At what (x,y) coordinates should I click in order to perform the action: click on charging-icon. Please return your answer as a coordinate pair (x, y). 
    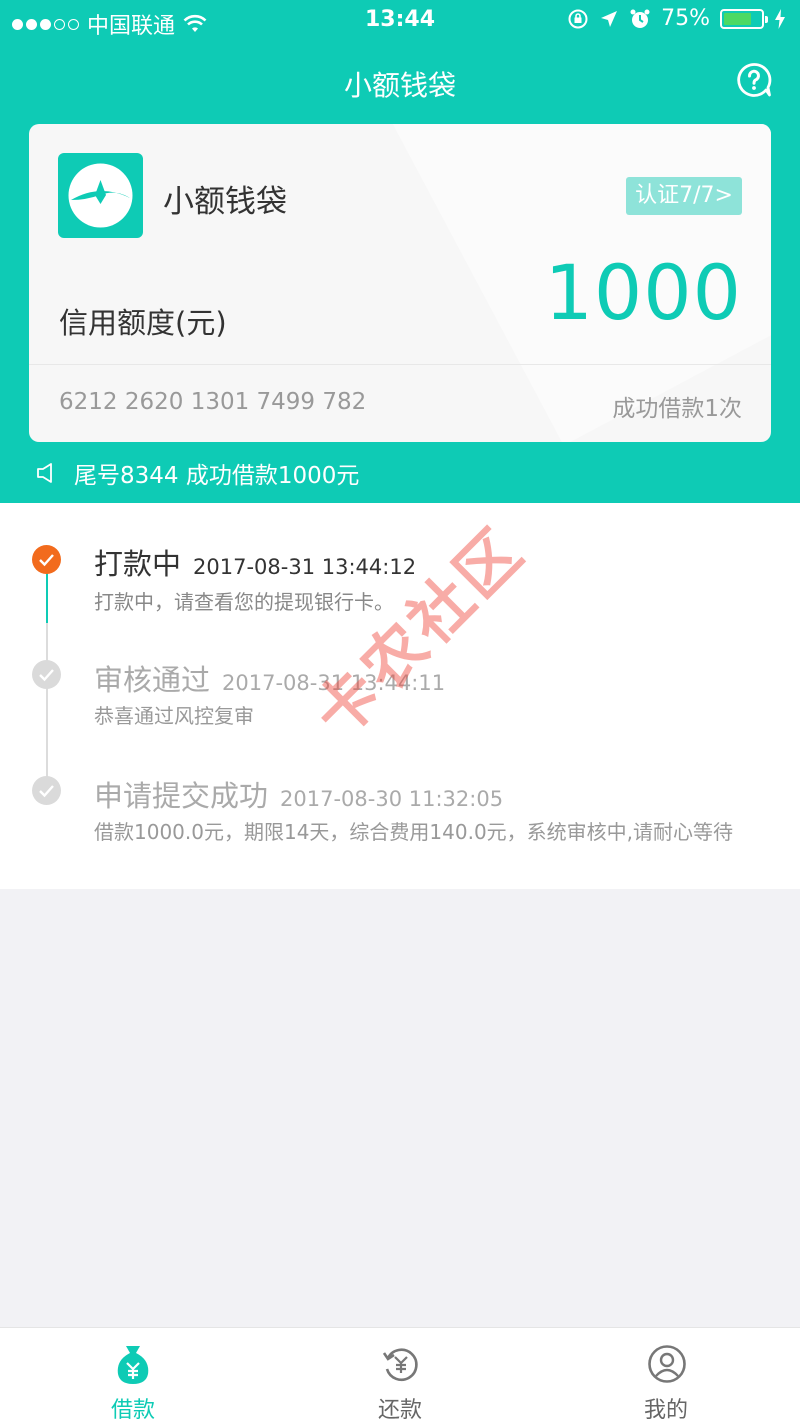
    Looking at the image, I should click on (780, 18).